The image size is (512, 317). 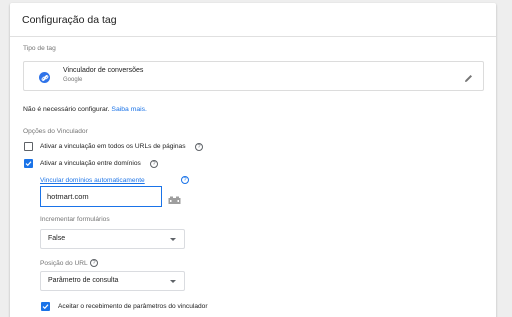 I want to click on card-title: Configuração da tag, so click(x=69, y=20).